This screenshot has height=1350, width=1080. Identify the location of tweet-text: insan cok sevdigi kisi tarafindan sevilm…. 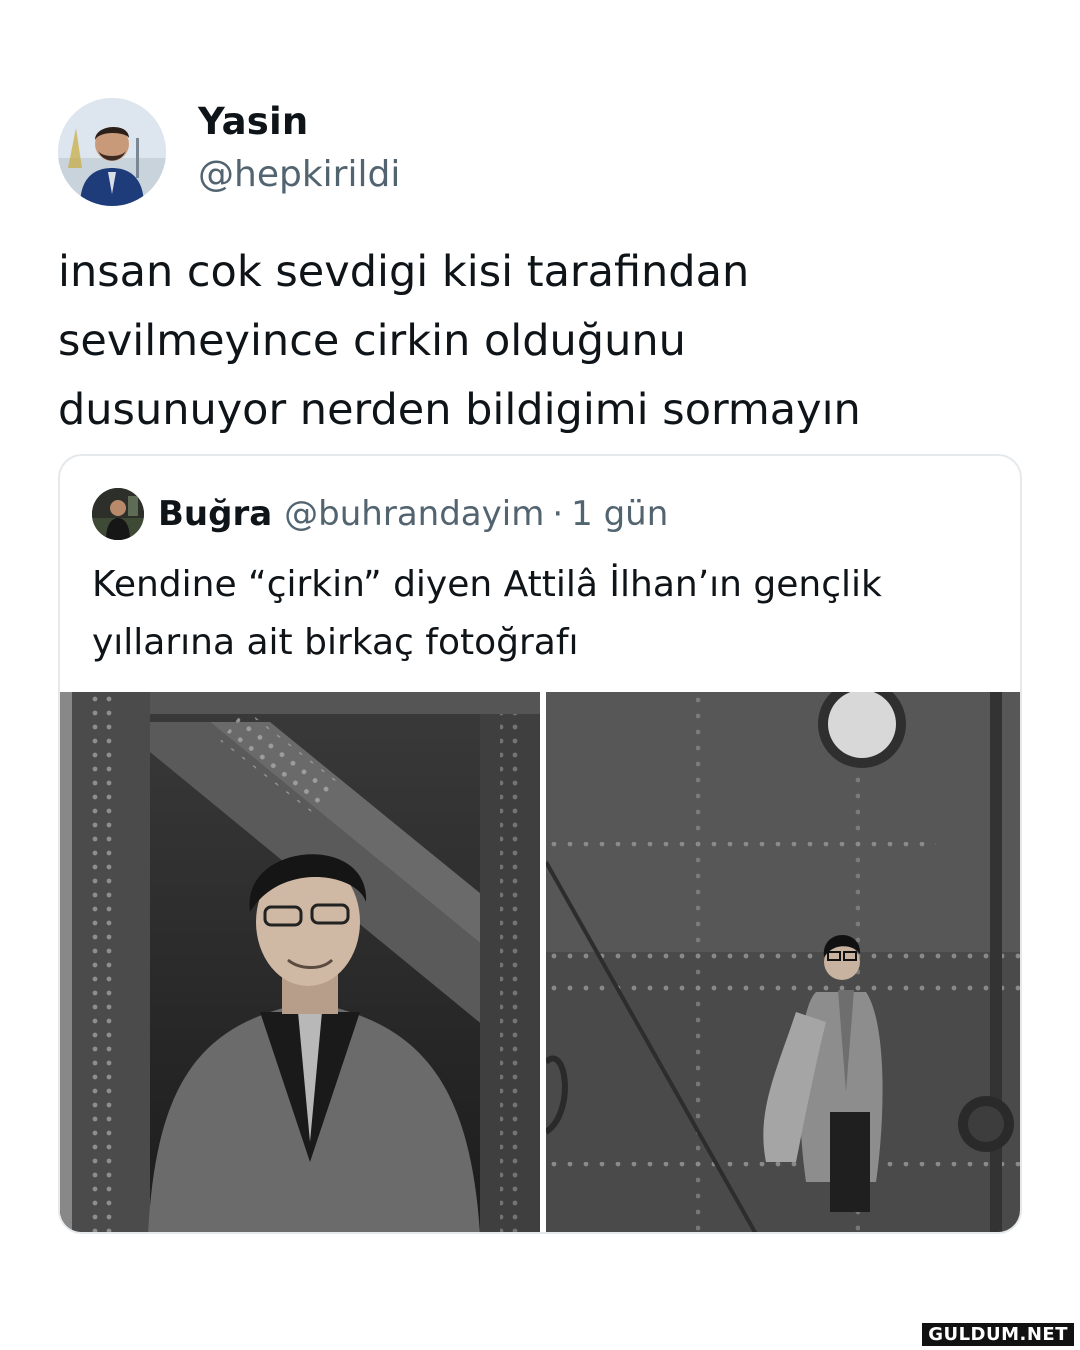
(548, 341).